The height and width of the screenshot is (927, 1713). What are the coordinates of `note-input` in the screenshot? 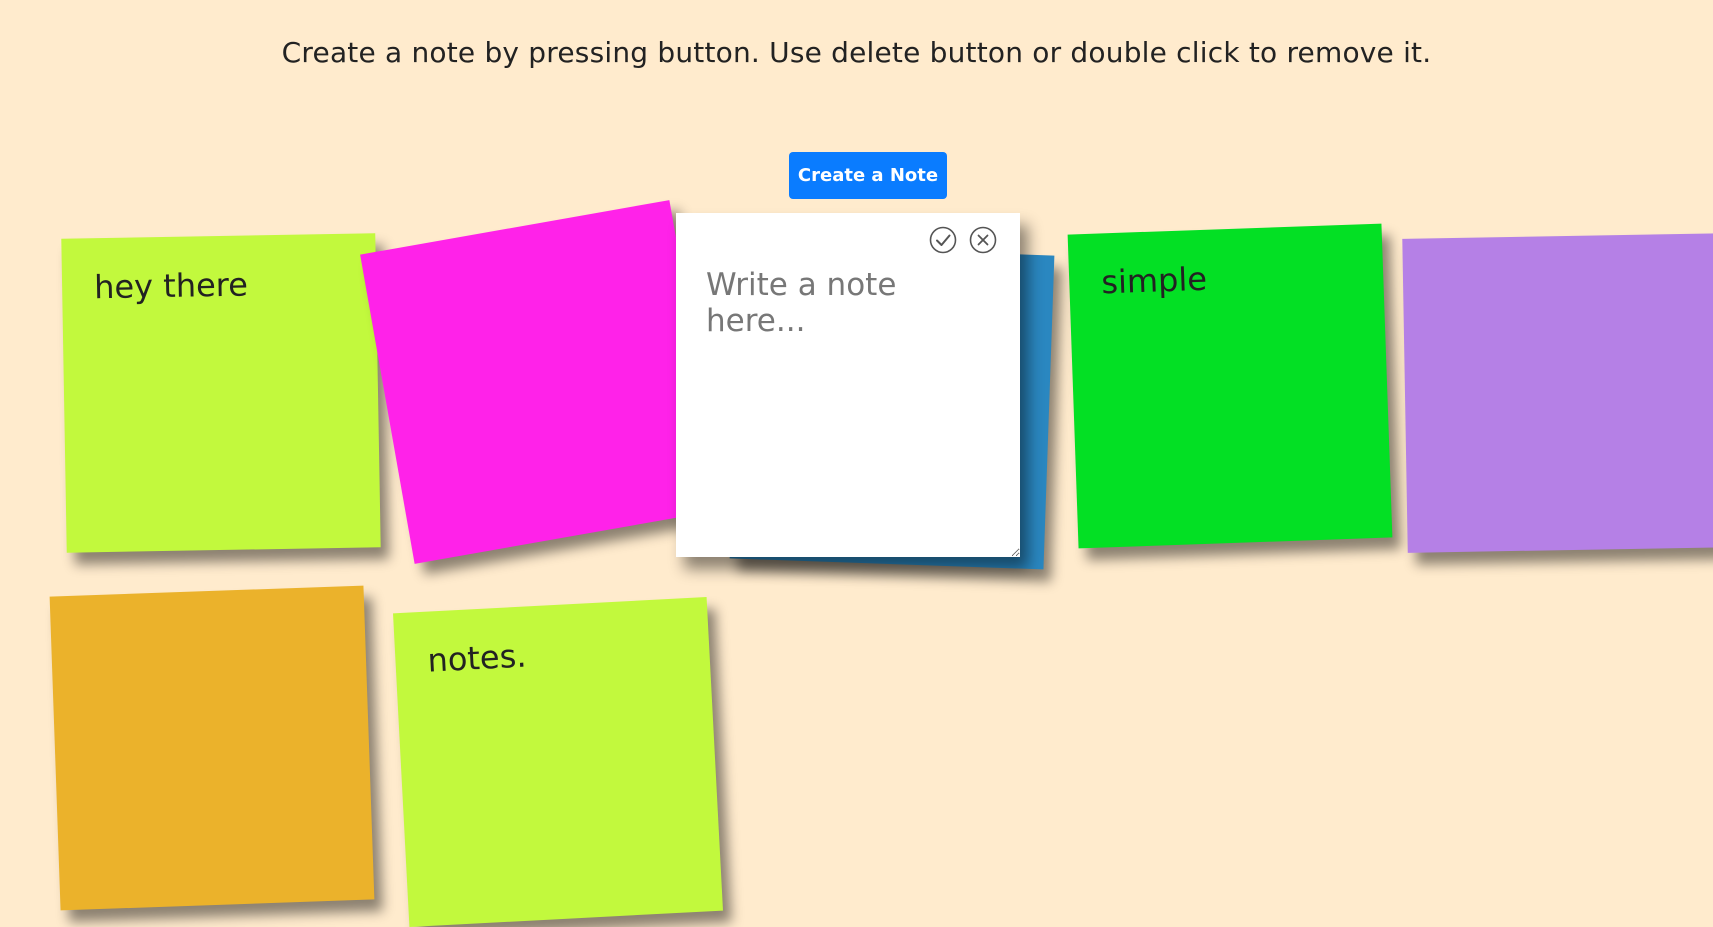 It's located at (848, 385).